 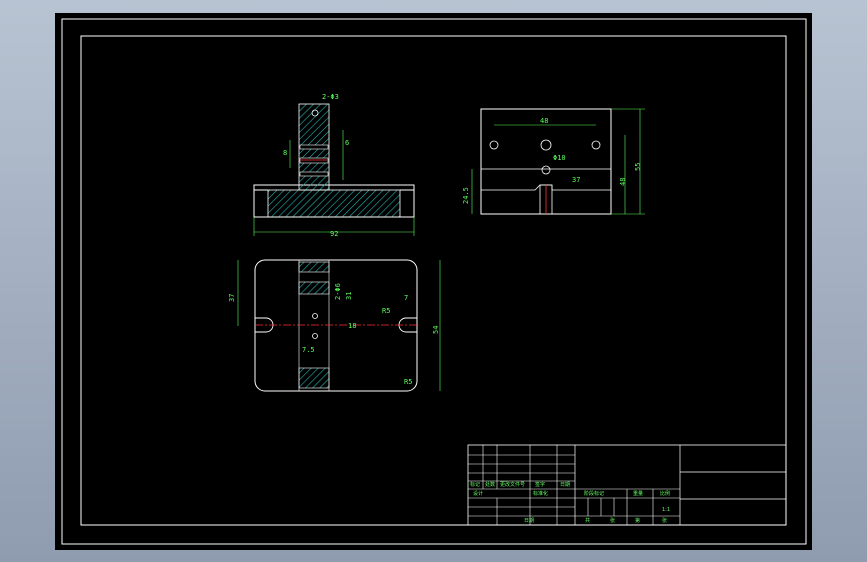 What do you see at coordinates (612, 520) in the screenshot?
I see `tb-label-sheets: 张` at bounding box center [612, 520].